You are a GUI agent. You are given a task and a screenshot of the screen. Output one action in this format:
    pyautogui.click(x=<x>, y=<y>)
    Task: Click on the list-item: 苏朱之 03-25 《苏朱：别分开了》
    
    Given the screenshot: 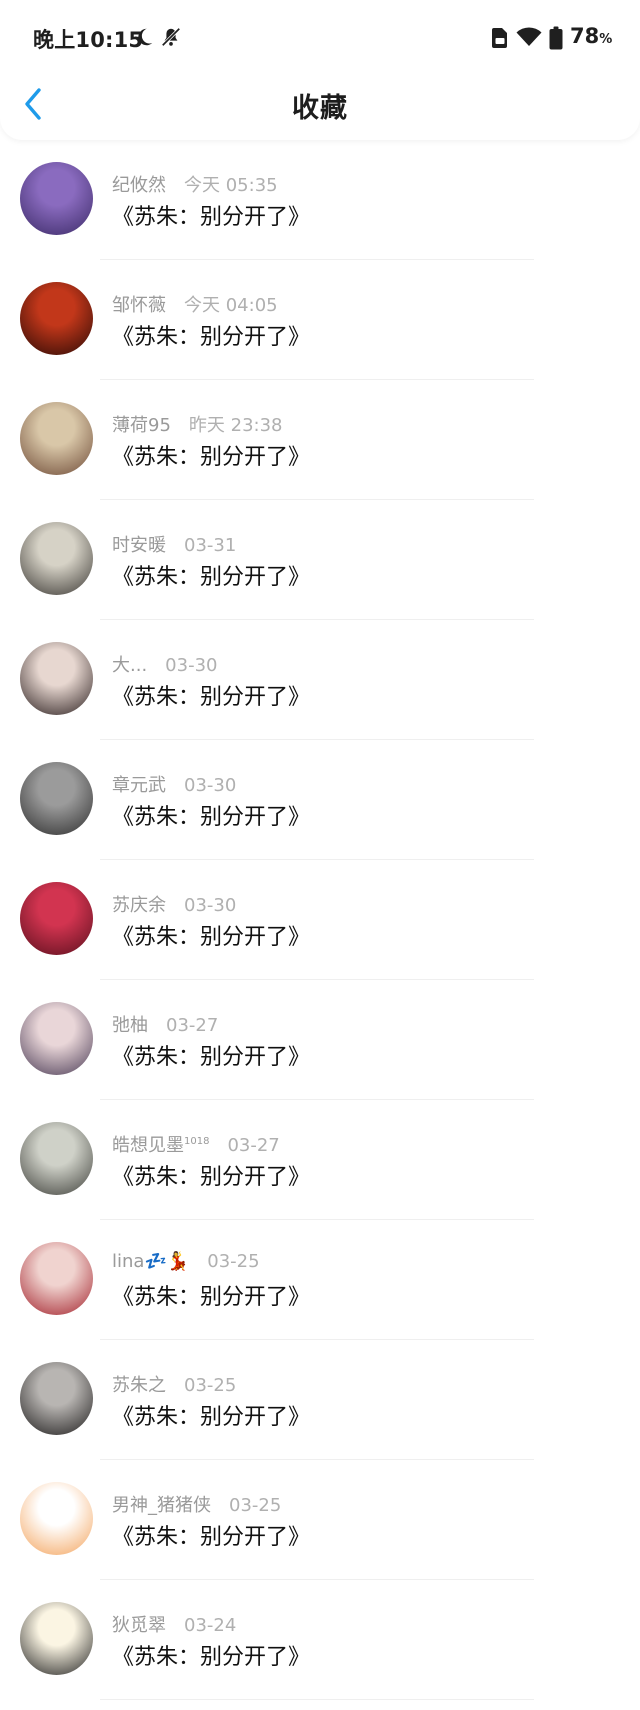 What is the action you would take?
    pyautogui.click(x=320, y=1410)
    